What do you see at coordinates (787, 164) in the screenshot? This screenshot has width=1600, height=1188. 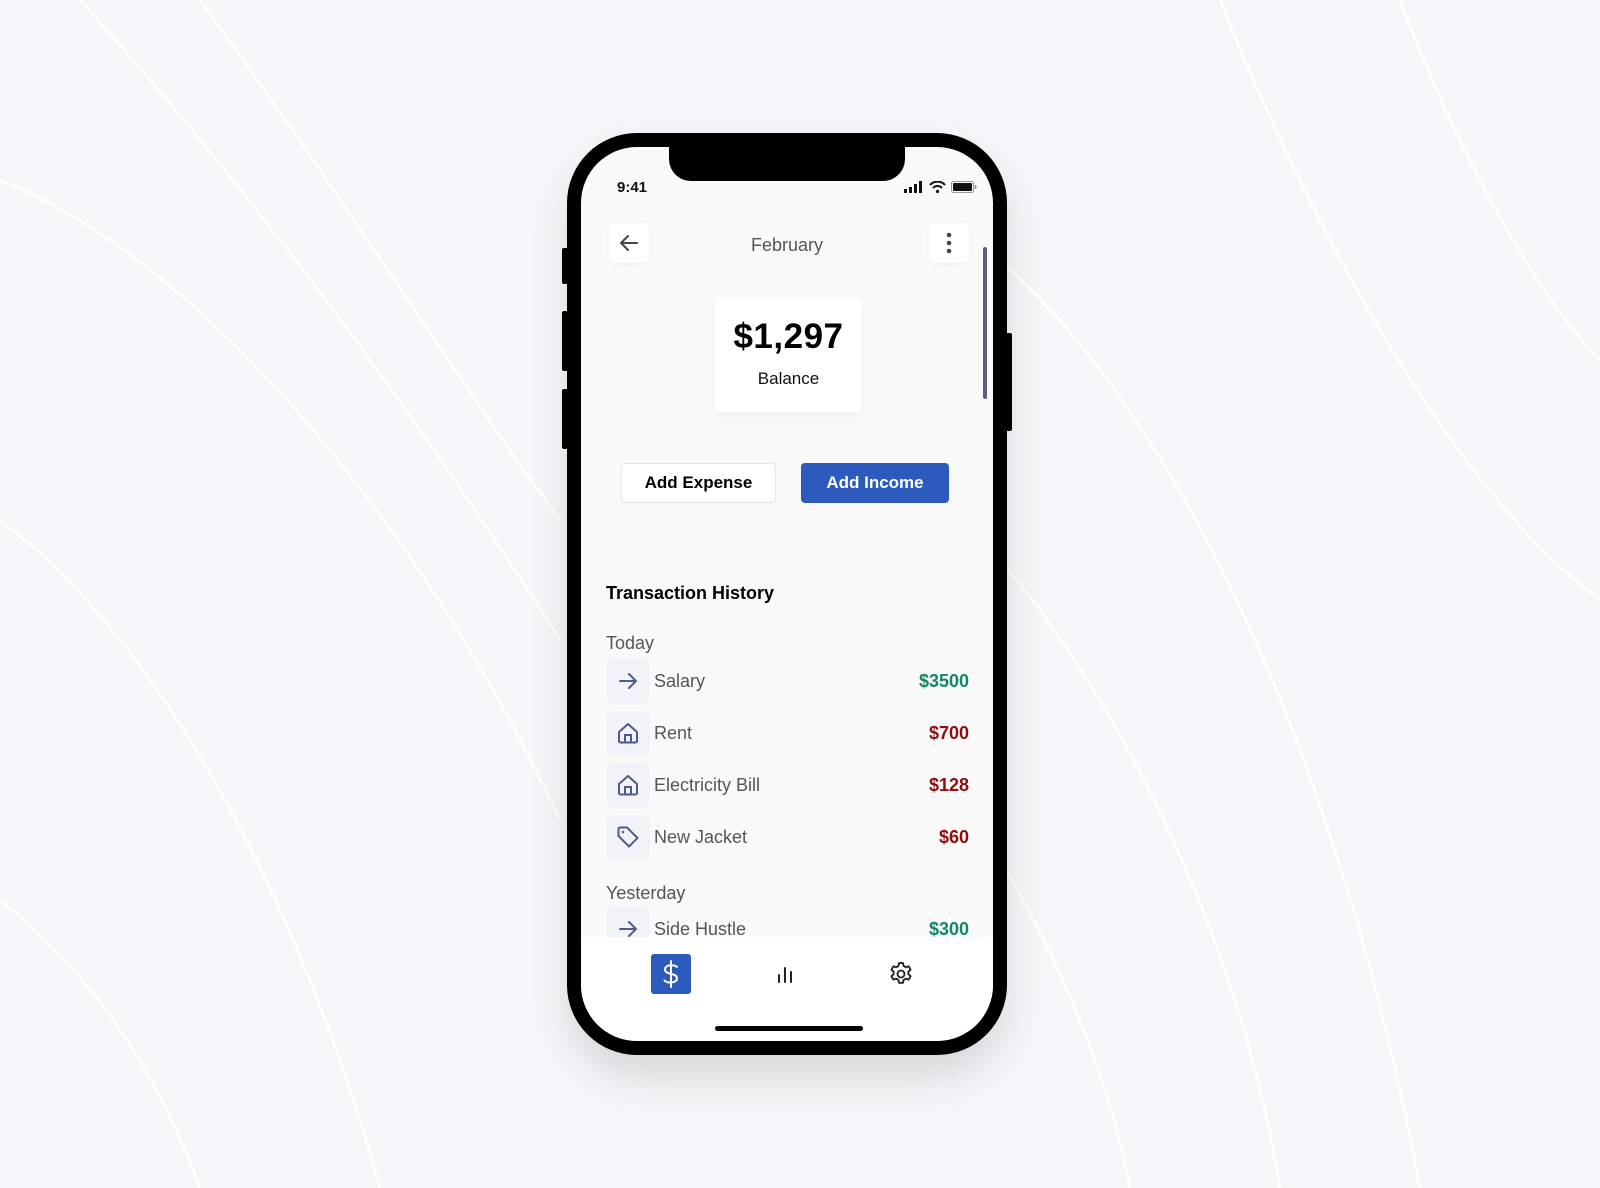 I see `notch` at bounding box center [787, 164].